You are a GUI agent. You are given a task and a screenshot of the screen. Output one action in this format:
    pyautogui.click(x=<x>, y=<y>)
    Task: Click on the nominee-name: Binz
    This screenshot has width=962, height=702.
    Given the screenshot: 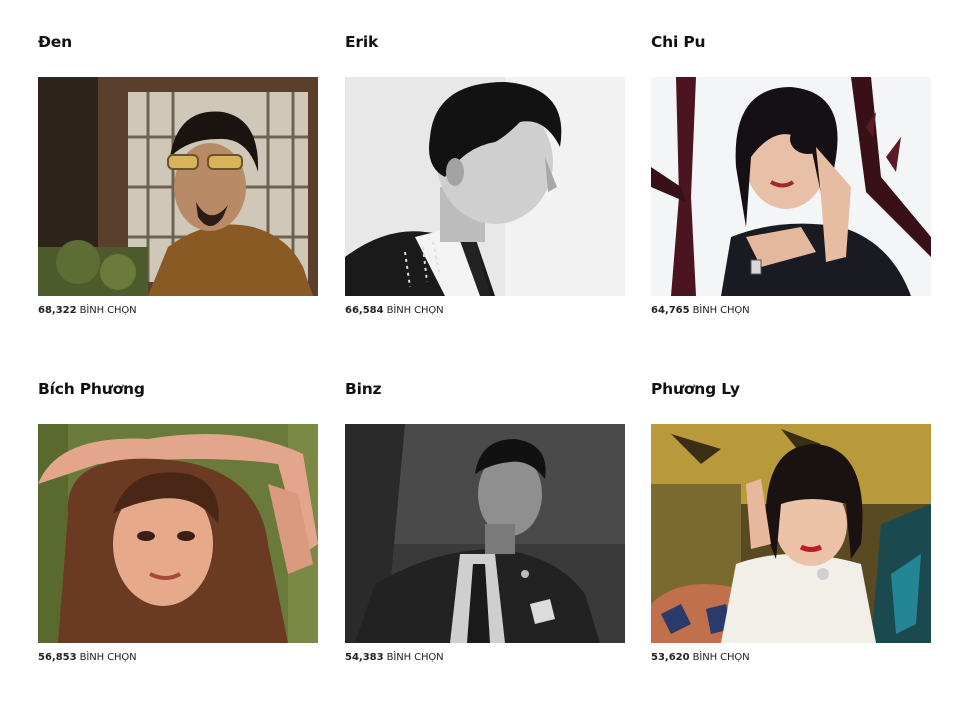 What is the action you would take?
    pyautogui.click(x=363, y=389)
    